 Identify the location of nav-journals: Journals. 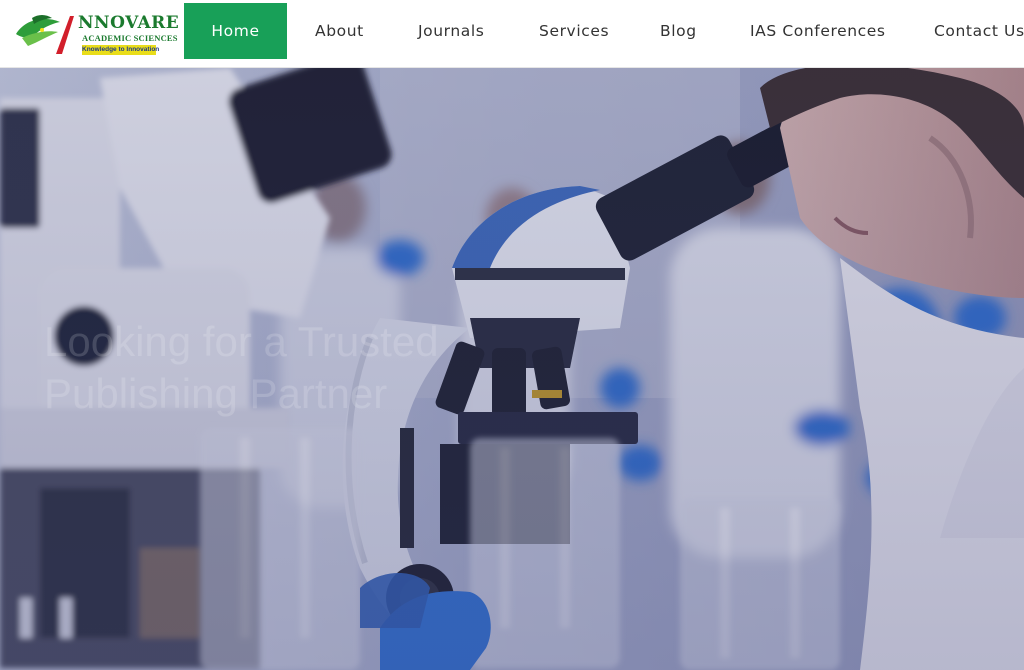
(451, 31).